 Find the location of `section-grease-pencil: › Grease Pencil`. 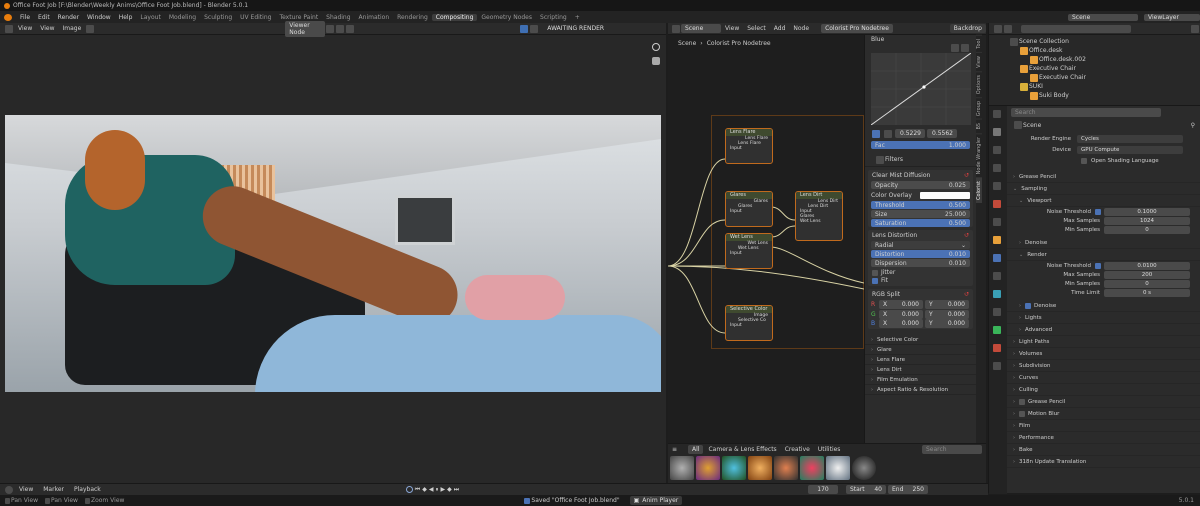

section-grease-pencil: › Grease Pencil is located at coordinates (1103, 177).